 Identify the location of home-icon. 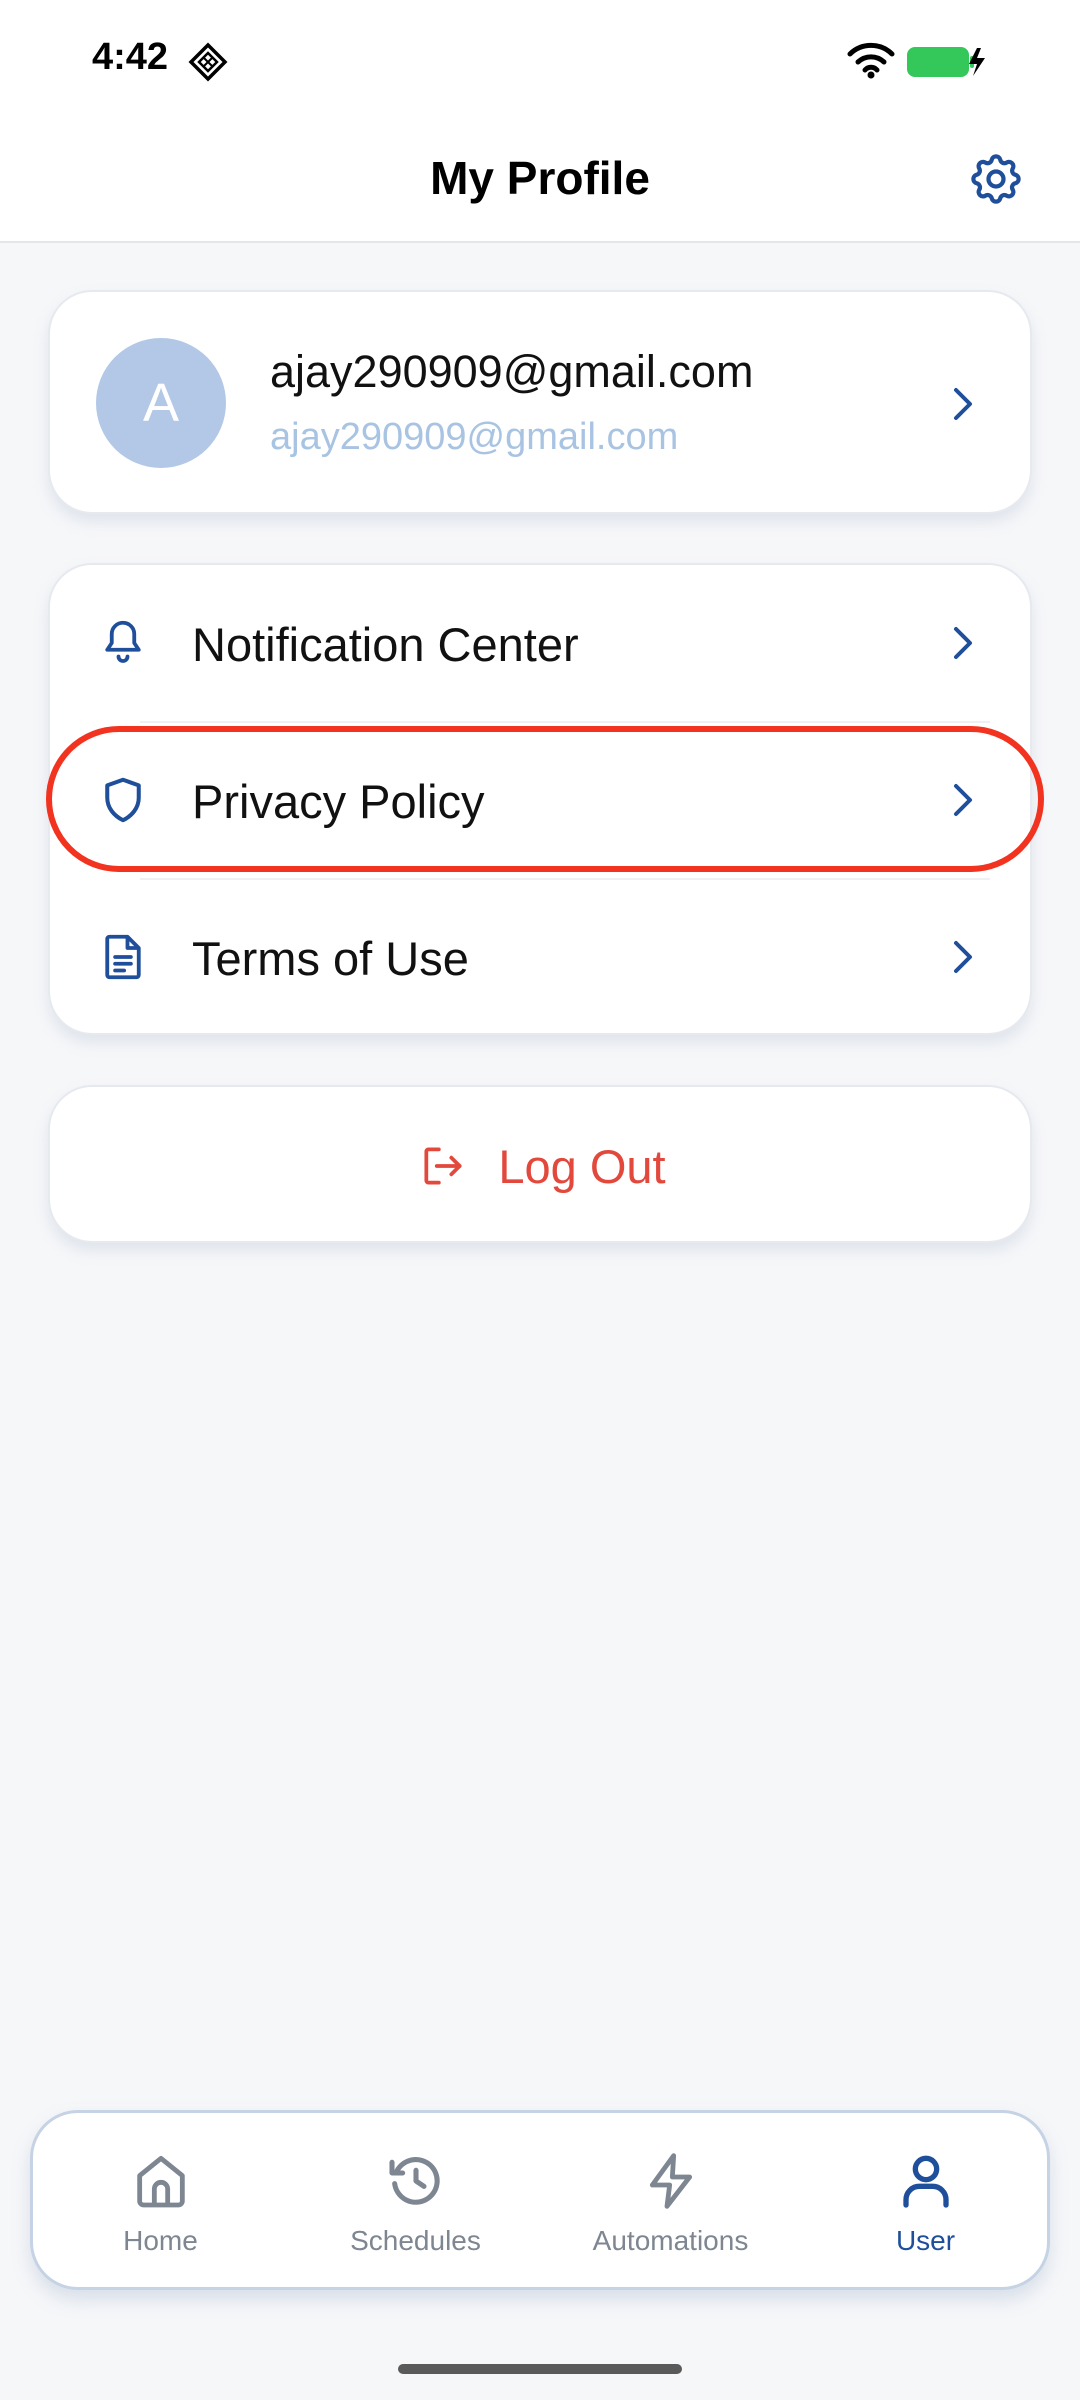
(161, 2181).